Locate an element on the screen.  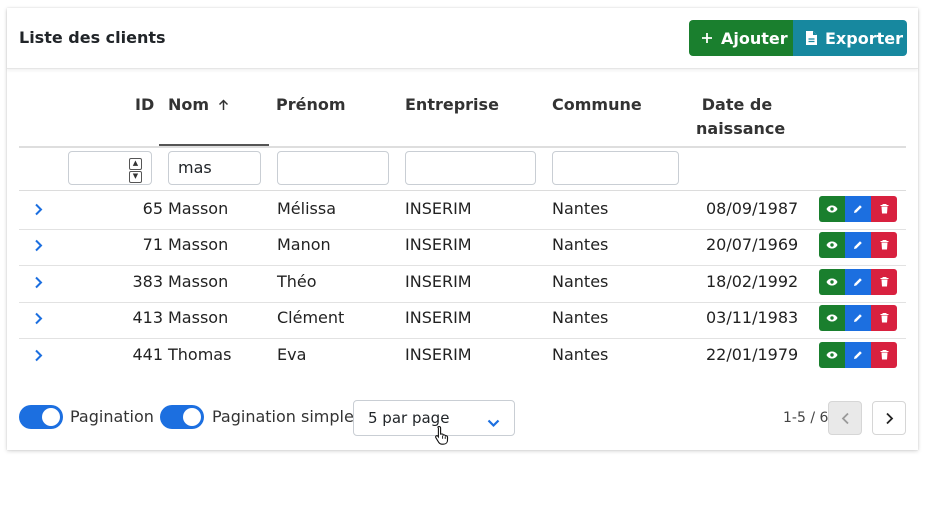
table-row: 413 Masson Clément INSERIM Nantes 03/11/1983 is located at coordinates (462, 318).